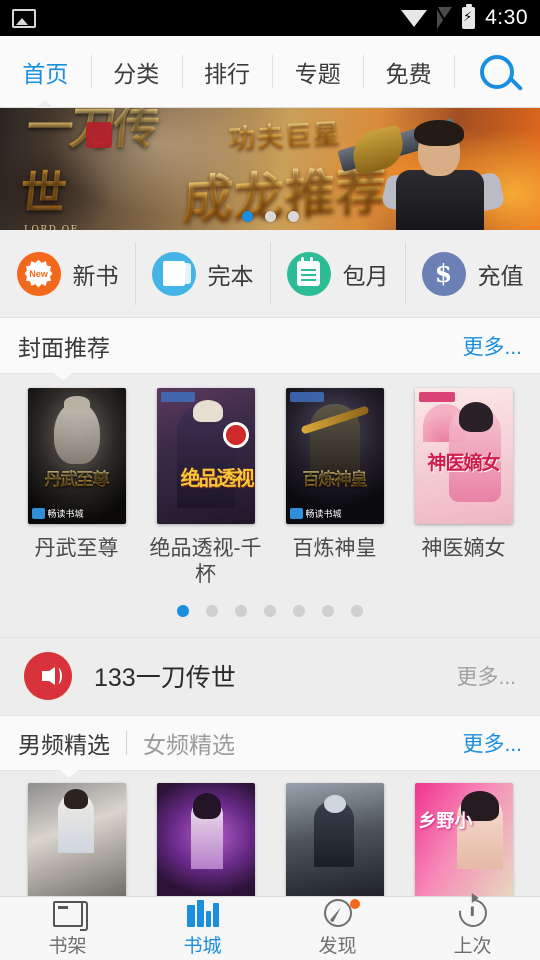  I want to click on status-left, so click(24, 18).